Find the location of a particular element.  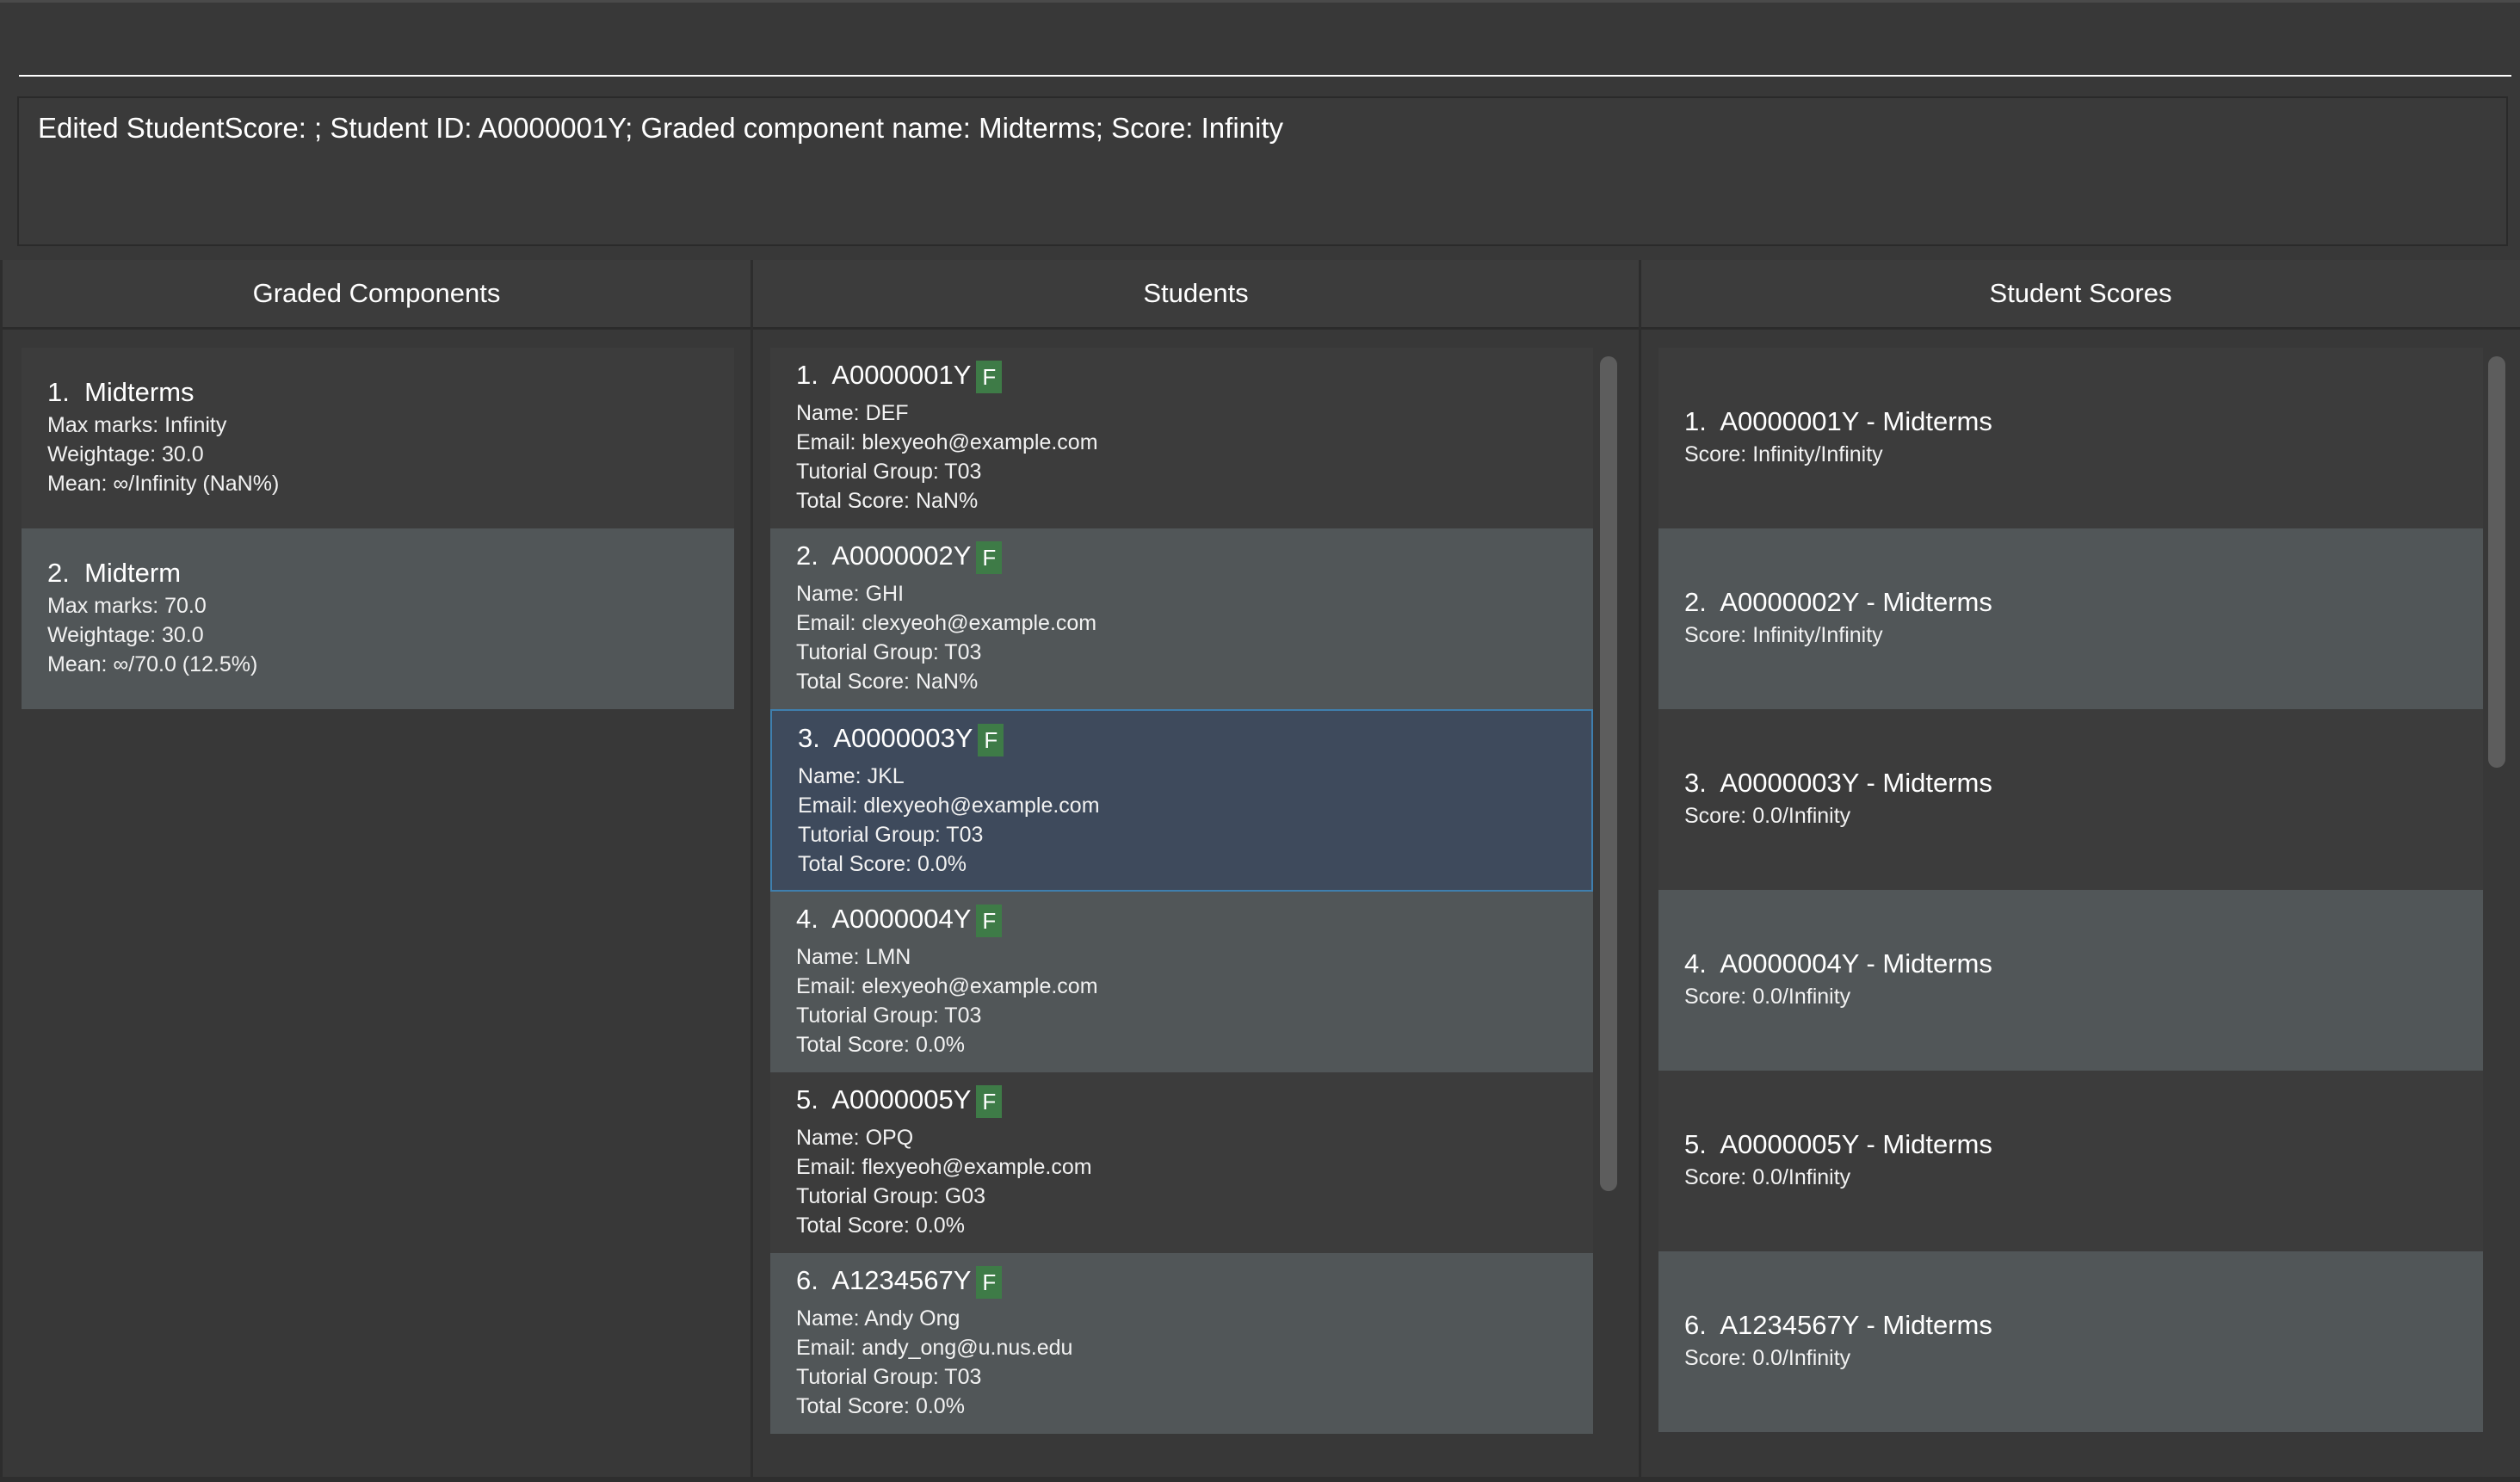

student-tutorial-group: Tutorial Group: G03 is located at coordinates (891, 1196).